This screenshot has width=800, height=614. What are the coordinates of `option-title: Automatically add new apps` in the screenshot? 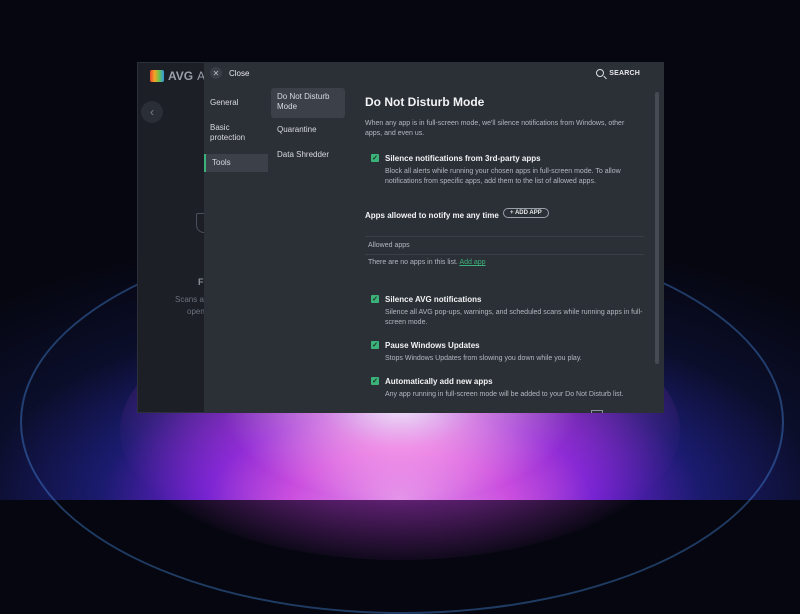 It's located at (439, 381).